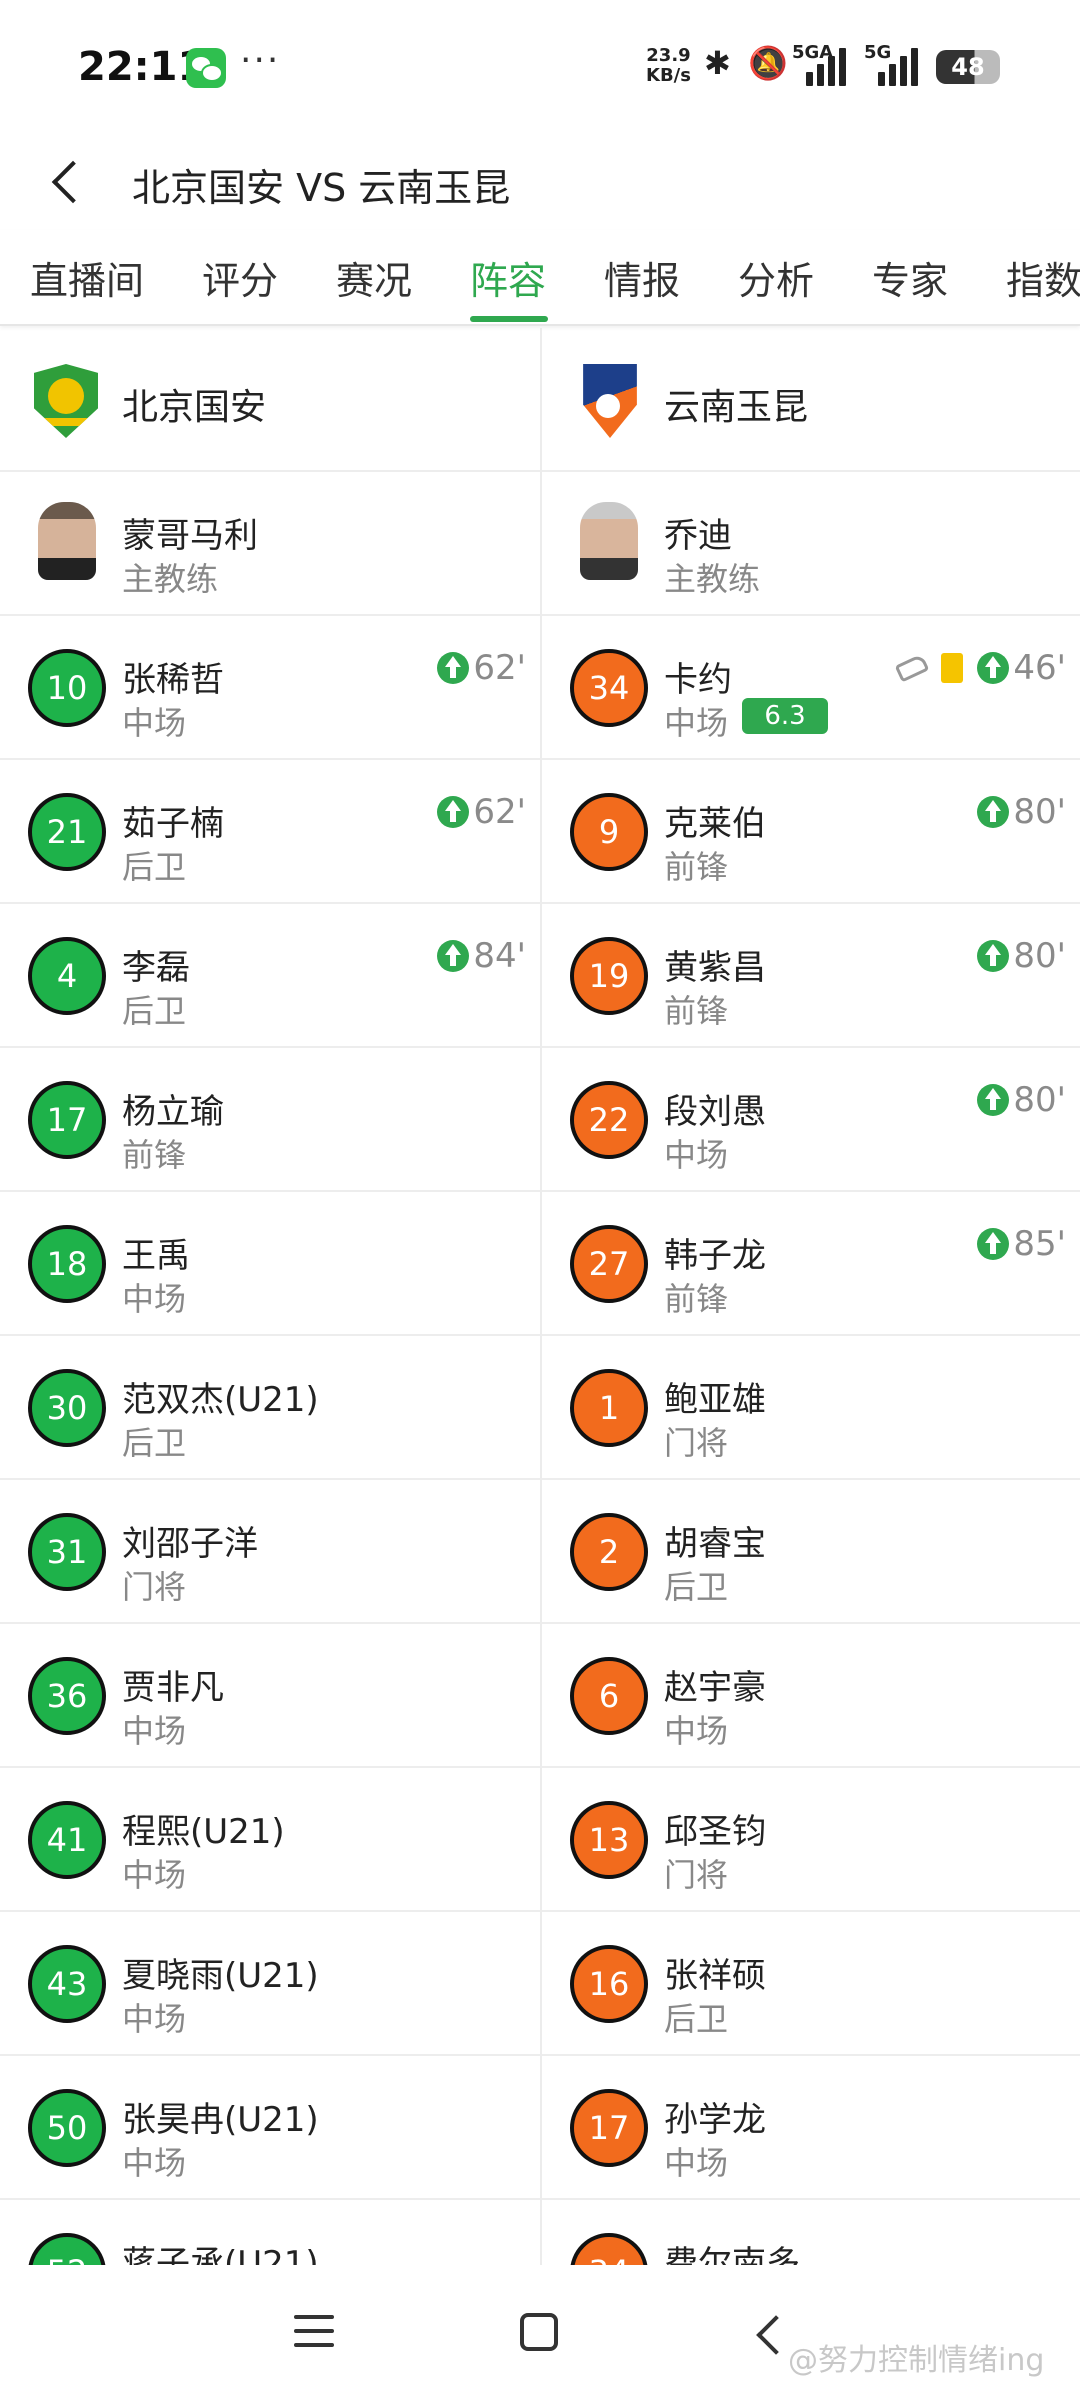  Describe the element at coordinates (715, 1544) in the screenshot. I see `player-name: 胡睿宝` at that location.